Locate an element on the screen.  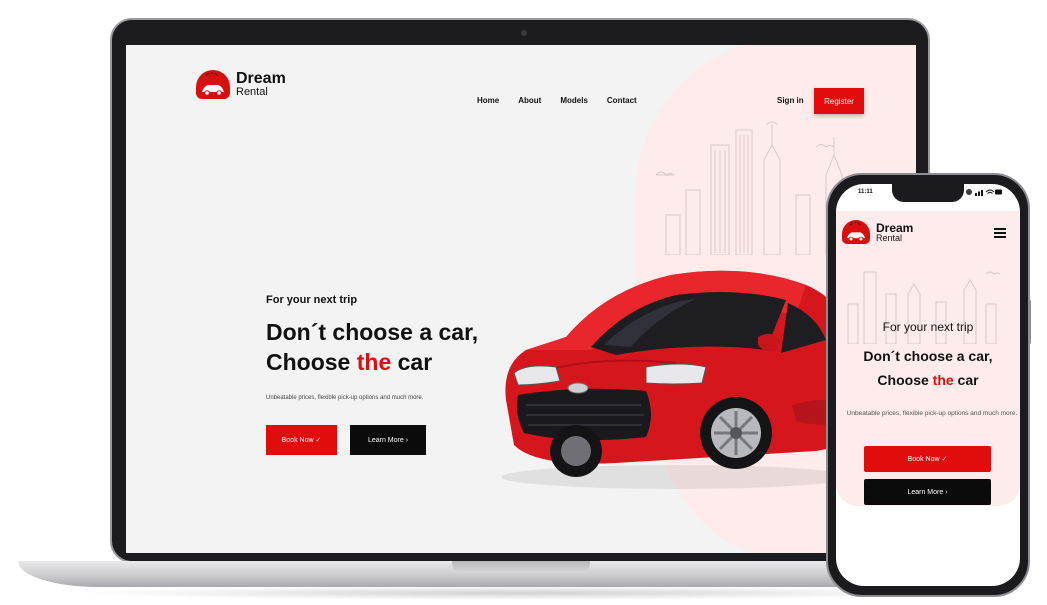
mobile-brand-logo: Dream Rental is located at coordinates (877, 232).